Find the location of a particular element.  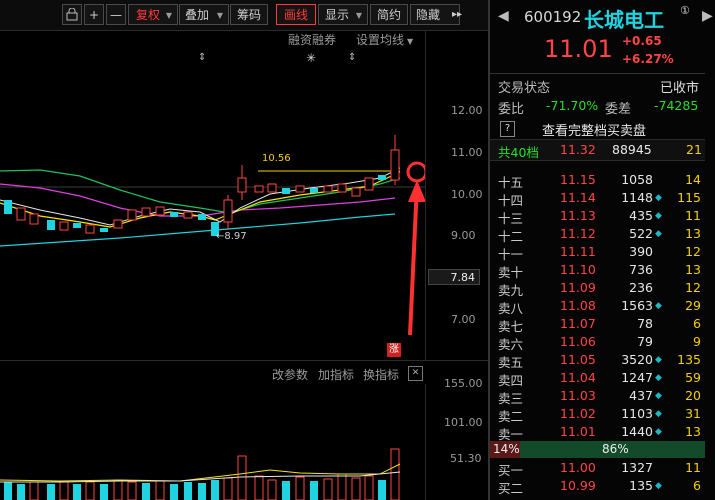

weicha-value: -74285 is located at coordinates (676, 105).